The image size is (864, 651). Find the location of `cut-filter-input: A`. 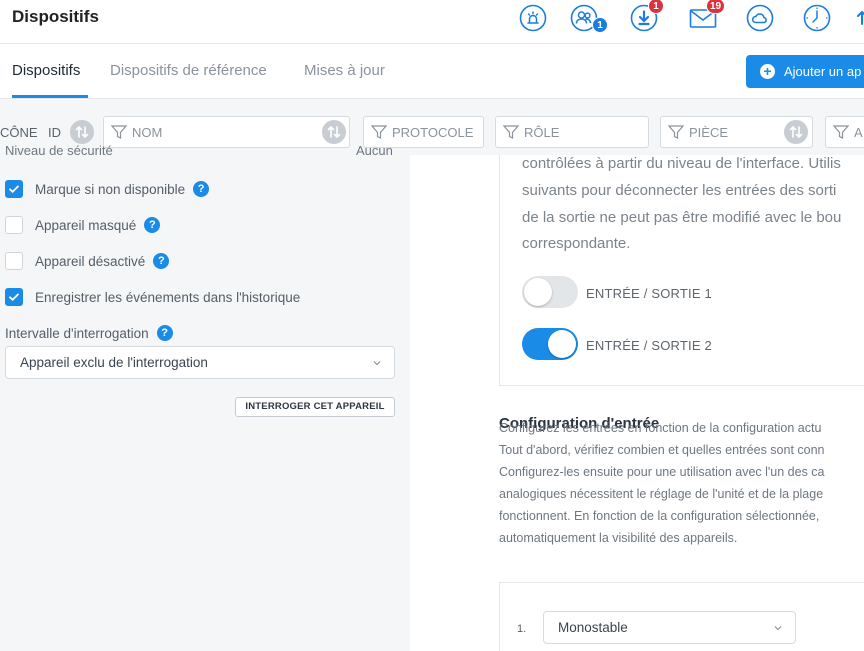

cut-filter-input: A is located at coordinates (844, 132).